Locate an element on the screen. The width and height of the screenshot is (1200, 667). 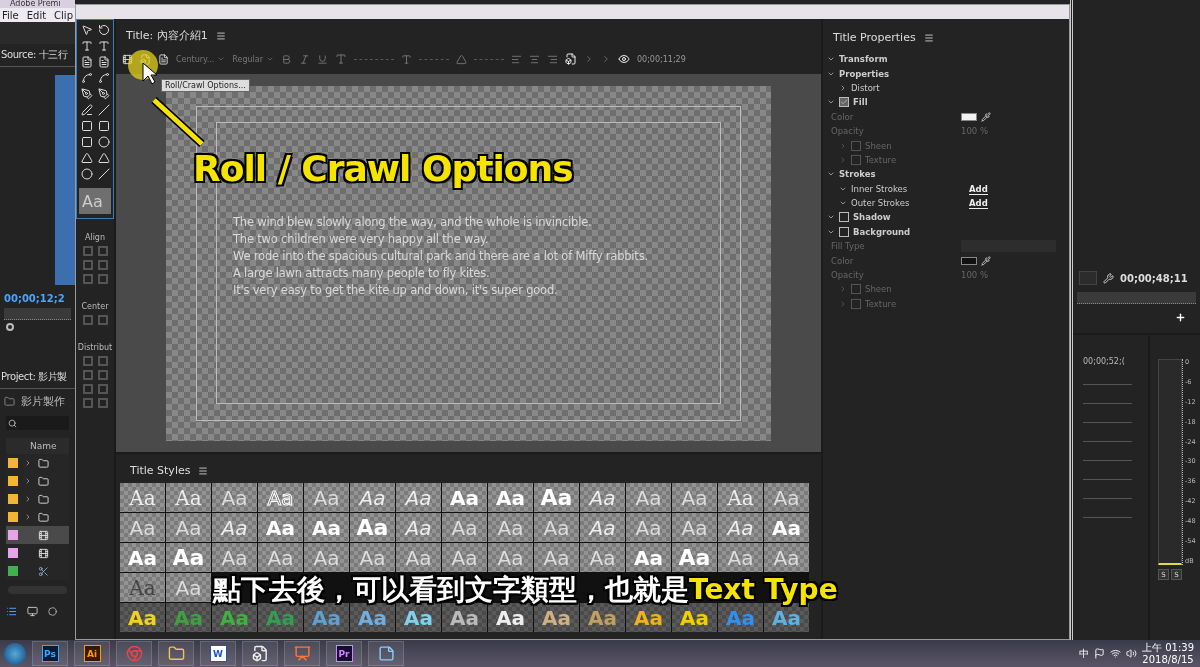
selection-tool-icon is located at coordinates (86, 30).